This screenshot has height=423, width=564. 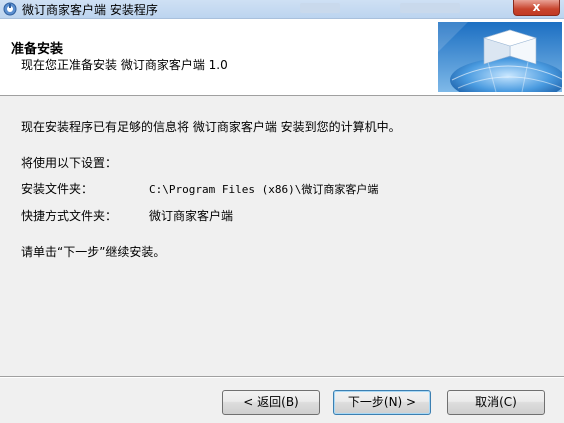 What do you see at coordinates (93, 252) in the screenshot?
I see `instruction-text: 请单击“下一步”继续安装。` at bounding box center [93, 252].